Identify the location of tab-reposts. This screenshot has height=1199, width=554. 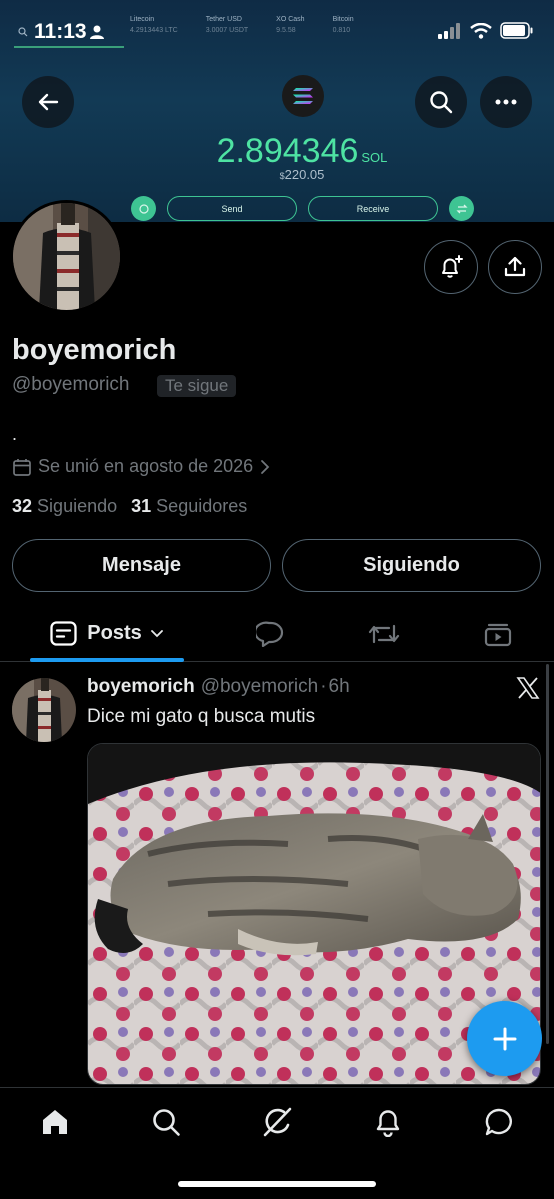
(384, 633).